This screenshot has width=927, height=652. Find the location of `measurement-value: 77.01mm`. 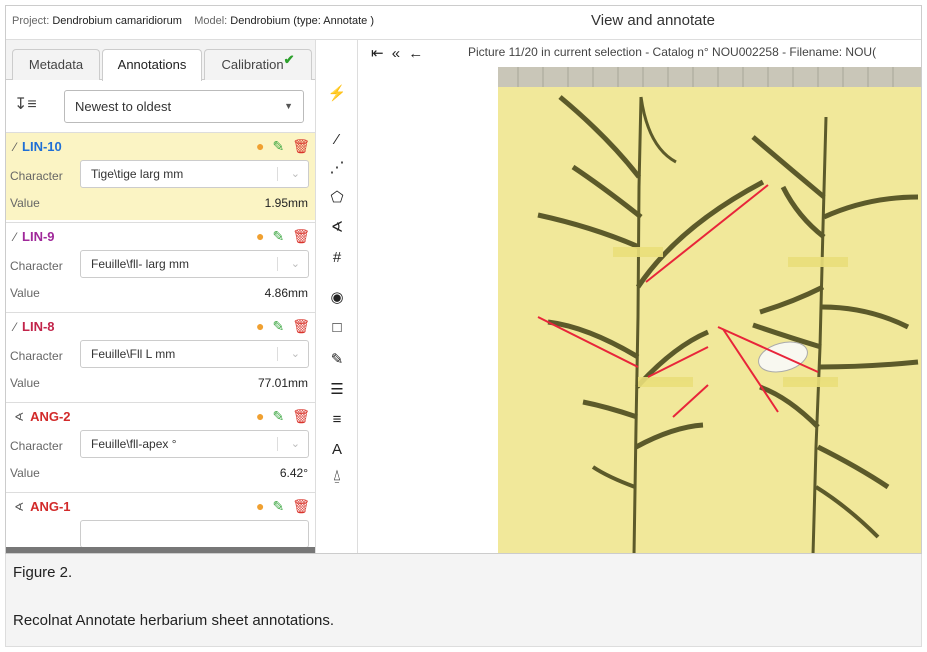

measurement-value: 77.01mm is located at coordinates (282, 383).